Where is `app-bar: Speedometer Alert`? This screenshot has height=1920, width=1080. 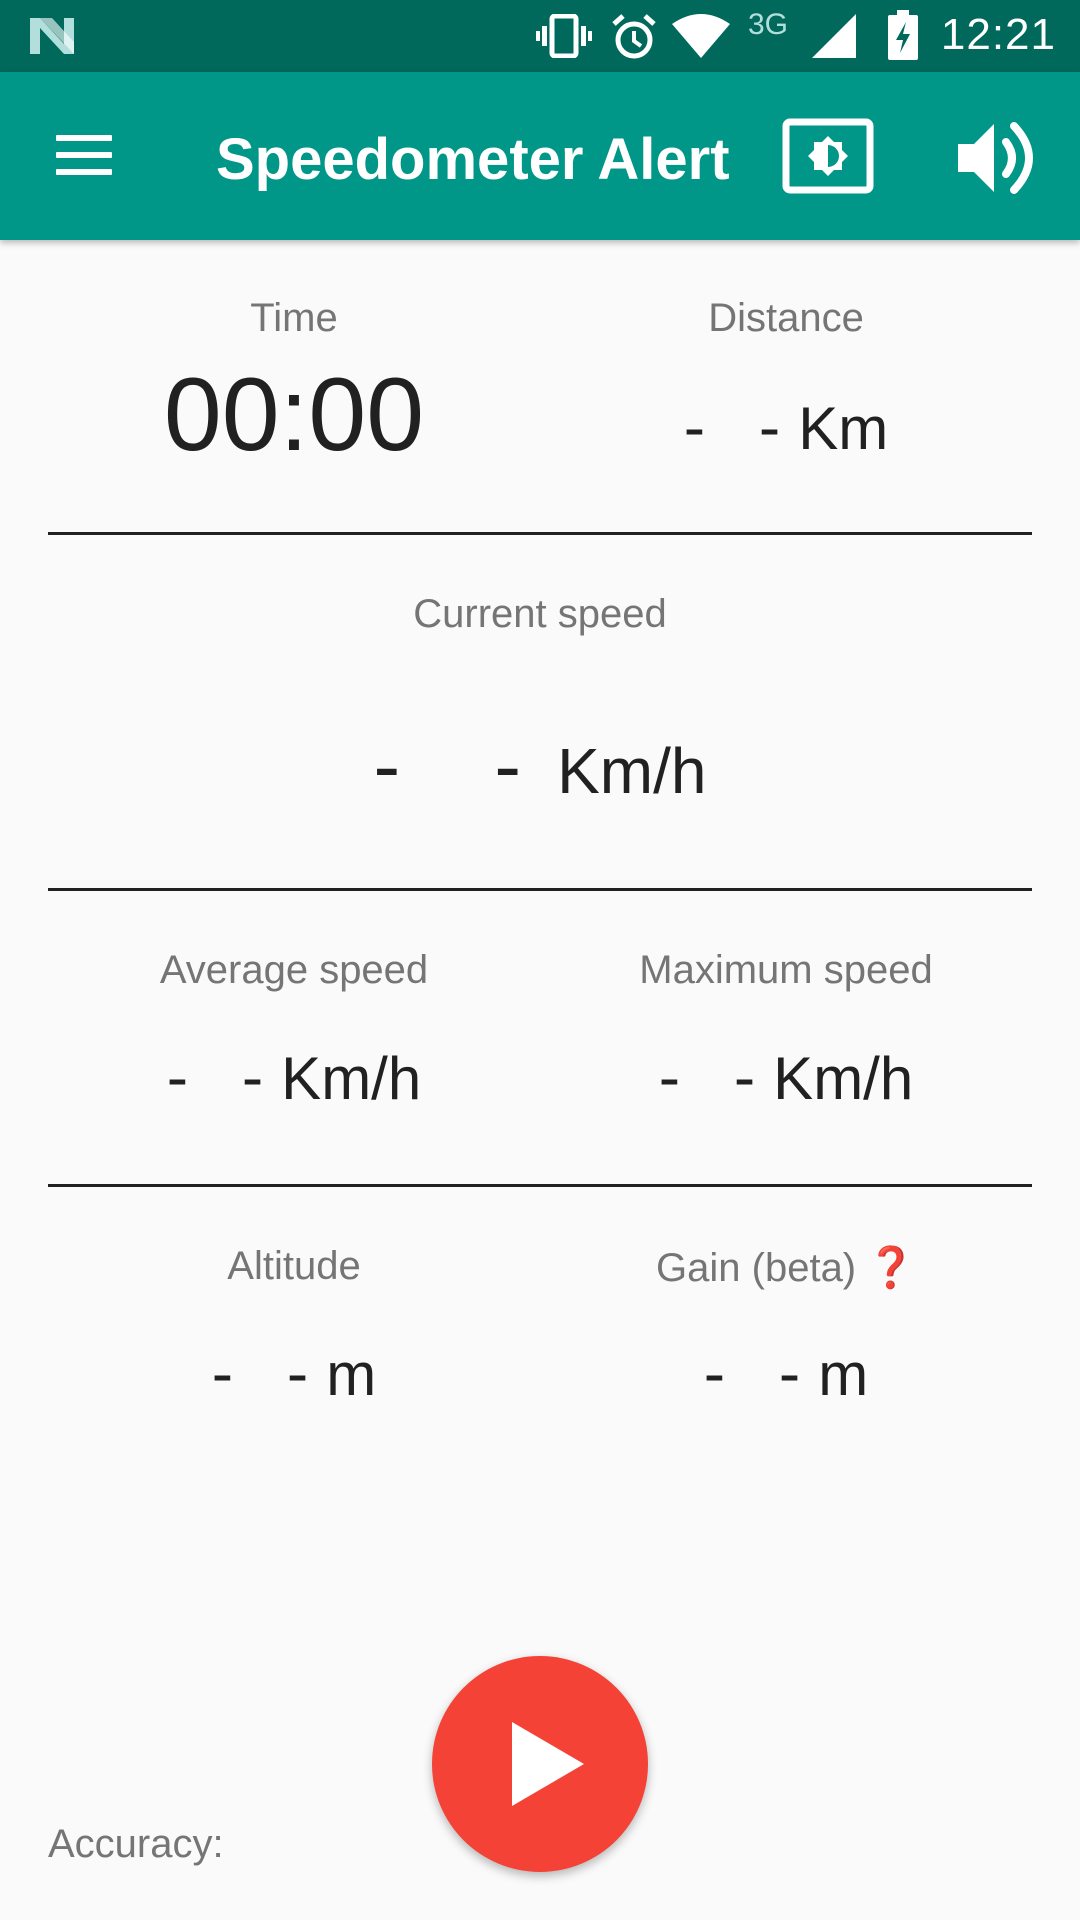 app-bar: Speedometer Alert is located at coordinates (540, 156).